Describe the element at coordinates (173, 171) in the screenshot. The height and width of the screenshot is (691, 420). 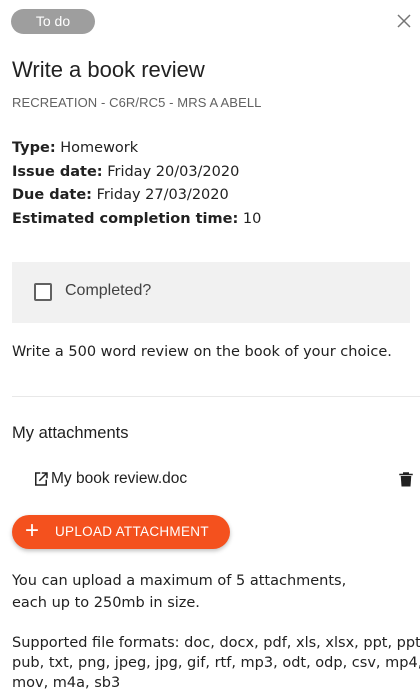
I see `detail-issue-value: Friday 20/03/2020` at that location.